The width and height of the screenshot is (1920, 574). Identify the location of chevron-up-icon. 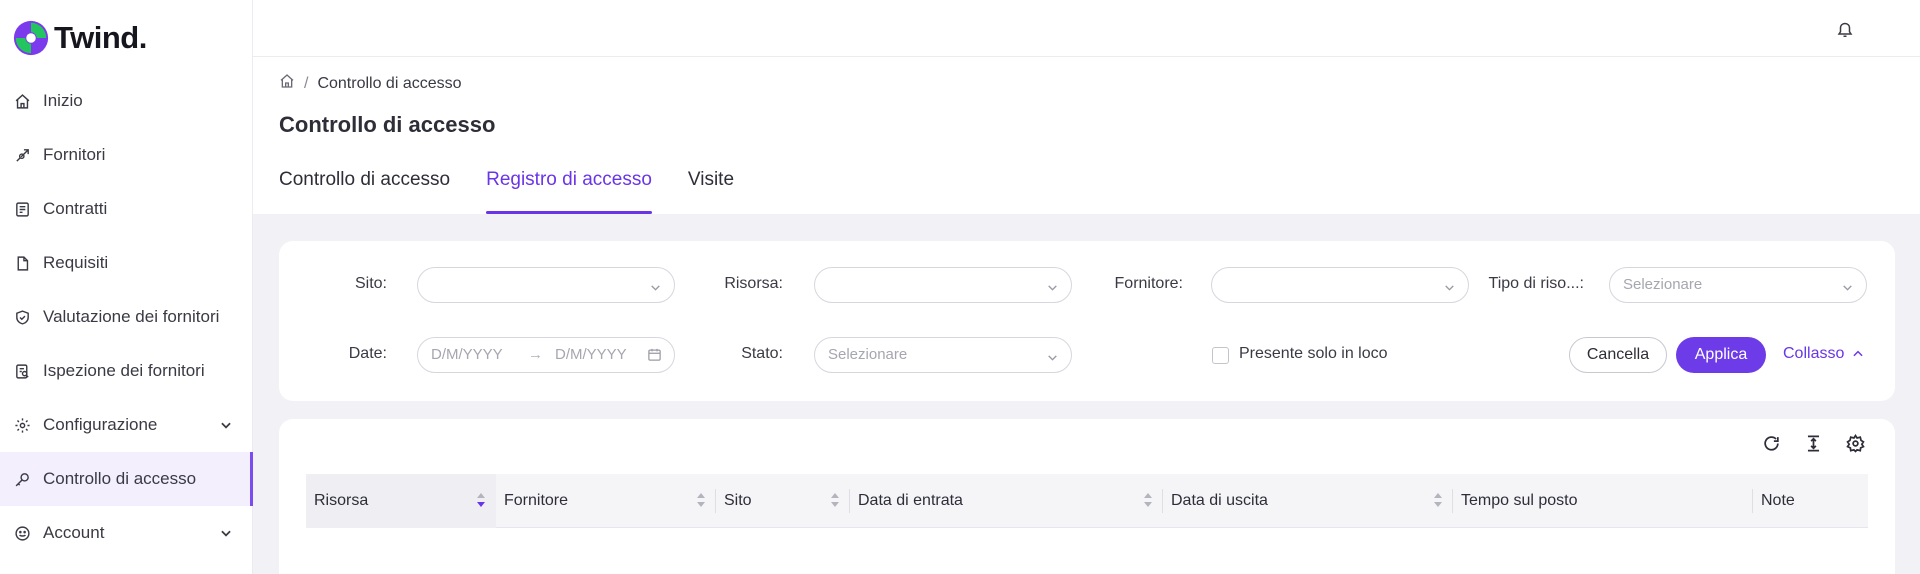
(1858, 354).